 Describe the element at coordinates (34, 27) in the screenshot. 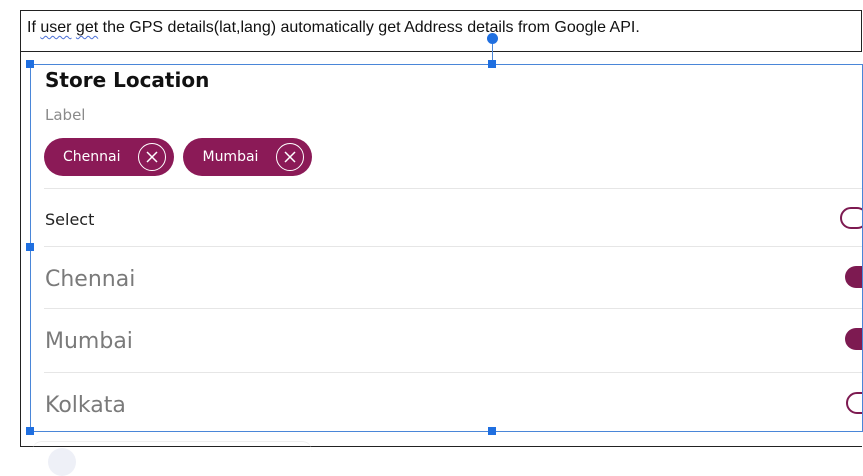

I see `sentence-prefix: If` at that location.